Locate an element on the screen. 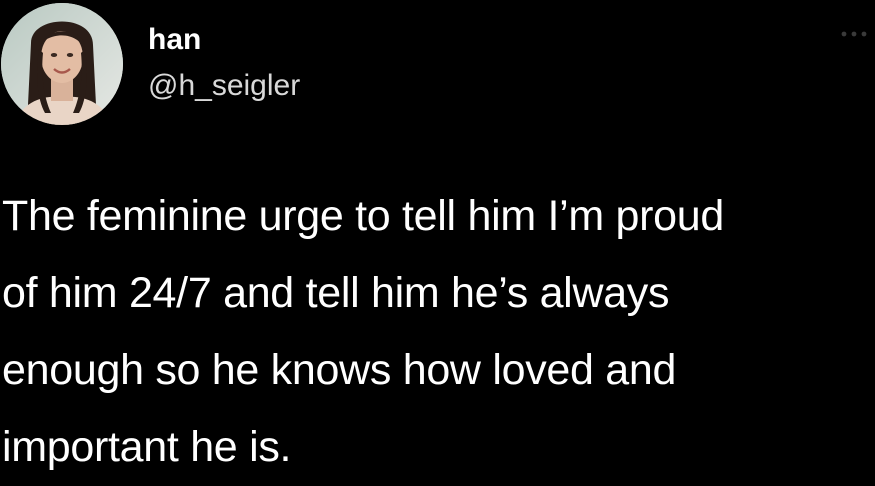 The height and width of the screenshot is (486, 875). display-name: han is located at coordinates (174, 40).